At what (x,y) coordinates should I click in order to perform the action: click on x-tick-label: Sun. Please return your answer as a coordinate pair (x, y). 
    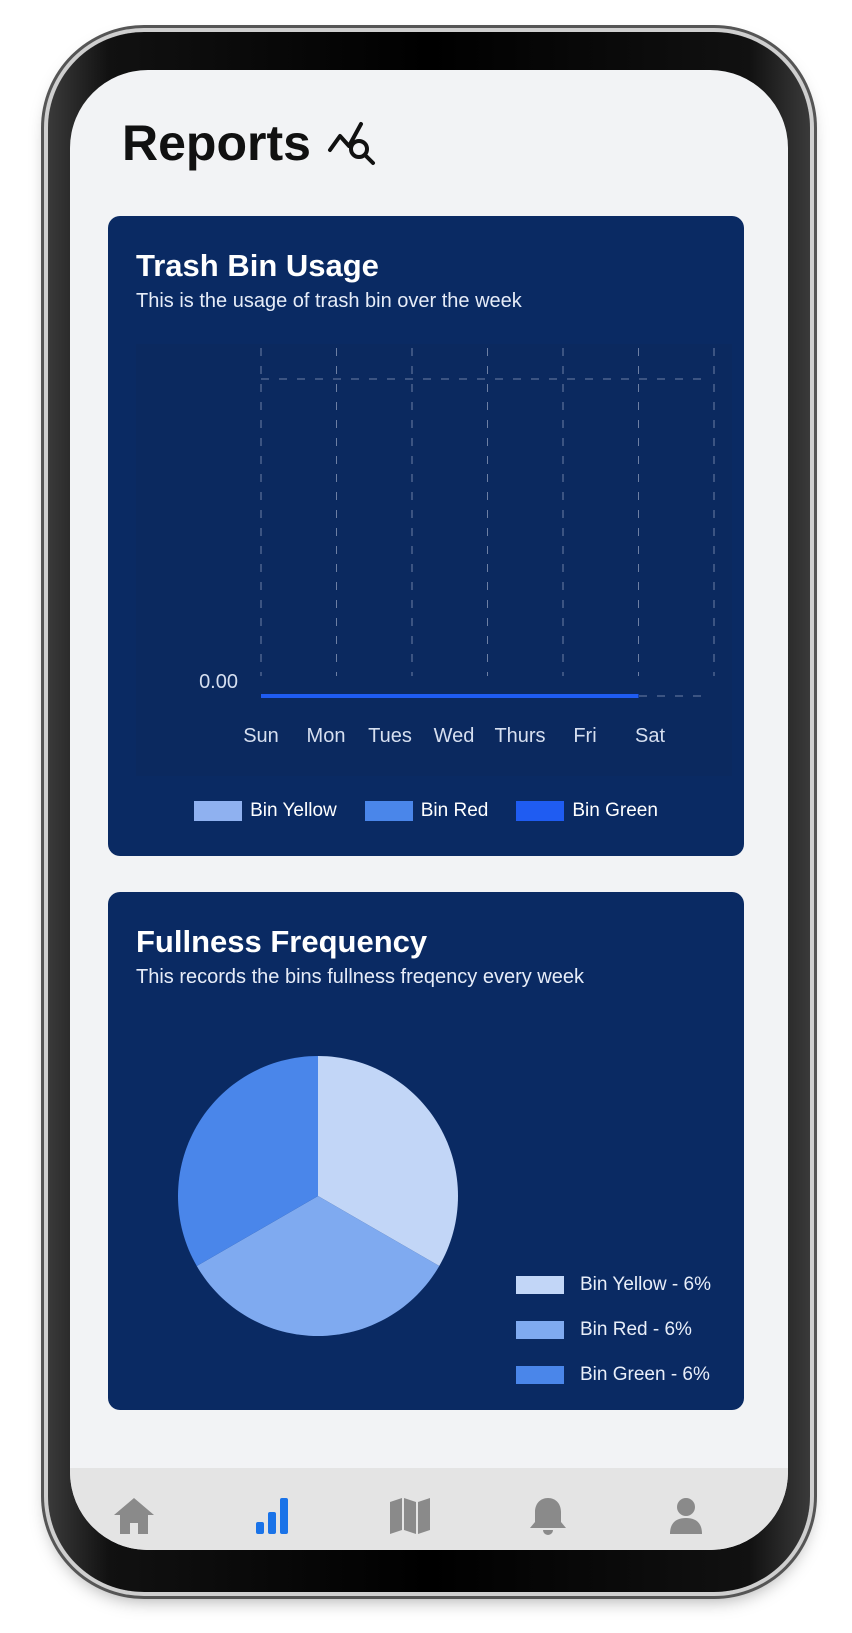
    Looking at the image, I should click on (261, 736).